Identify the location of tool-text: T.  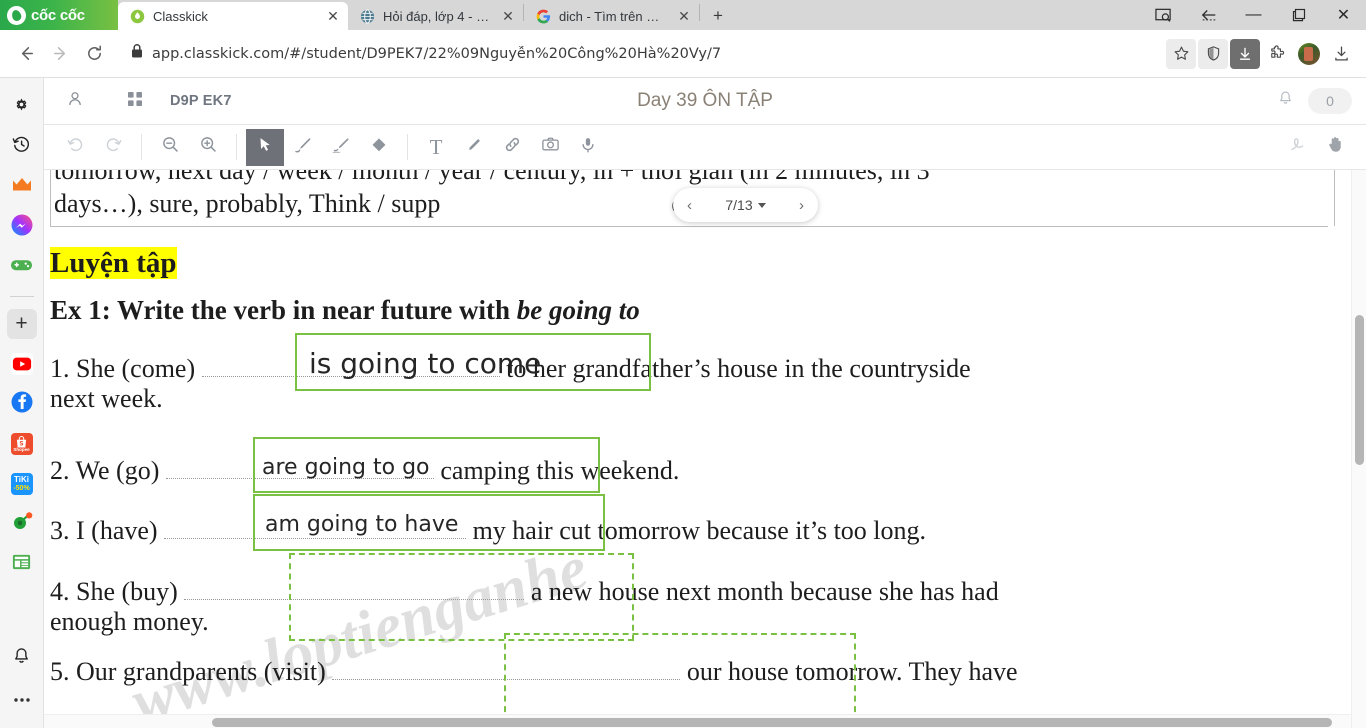
(436, 147).